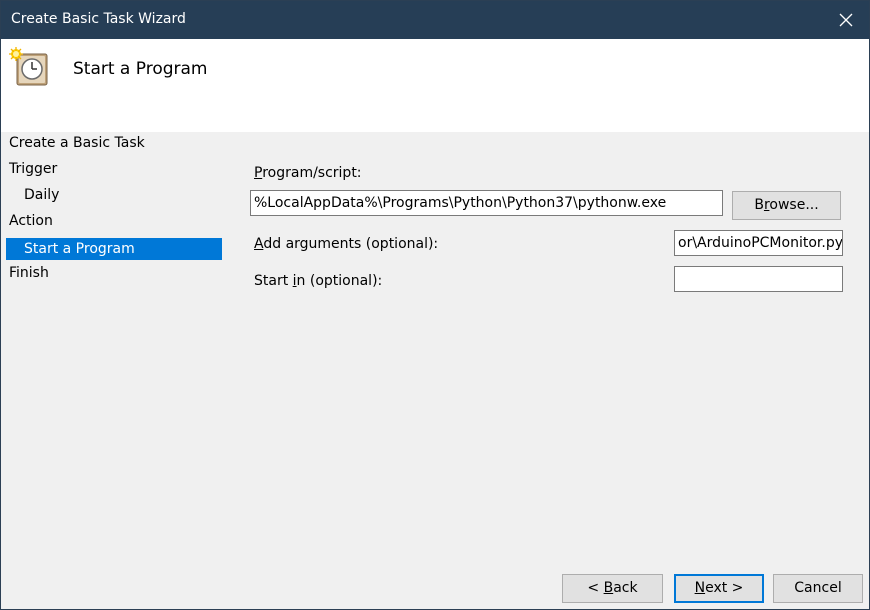 The image size is (870, 610). What do you see at coordinates (719, 588) in the screenshot?
I see `next-button: Next >` at bounding box center [719, 588].